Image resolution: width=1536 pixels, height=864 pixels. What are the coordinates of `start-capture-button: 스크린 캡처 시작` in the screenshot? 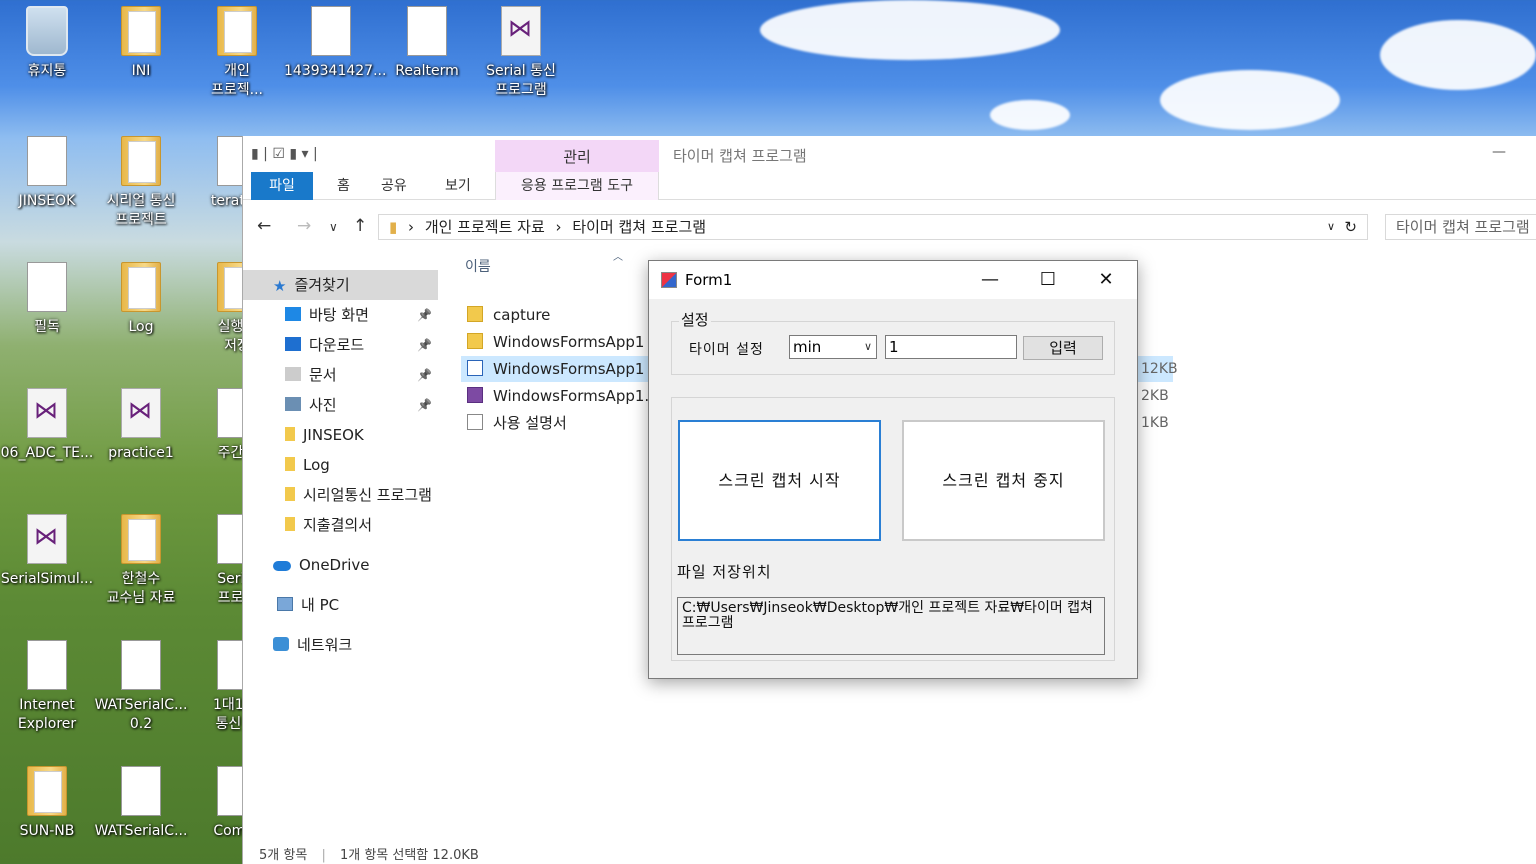 It's located at (779, 480).